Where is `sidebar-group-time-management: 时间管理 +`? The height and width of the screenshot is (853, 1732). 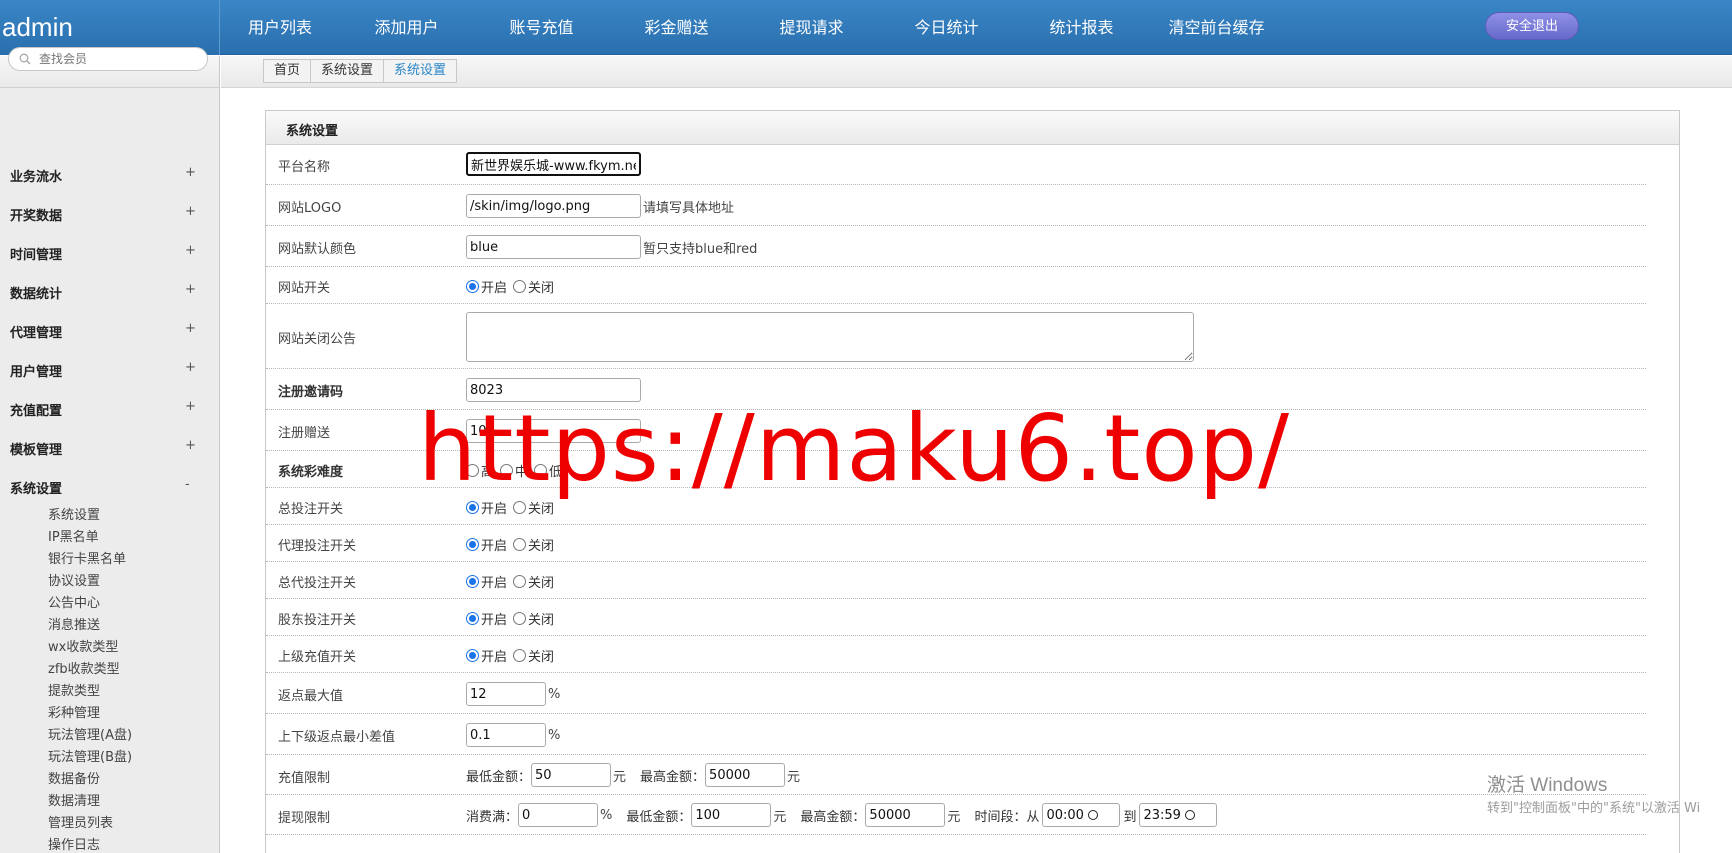 sidebar-group-time-management: 时间管理 + is located at coordinates (105, 253).